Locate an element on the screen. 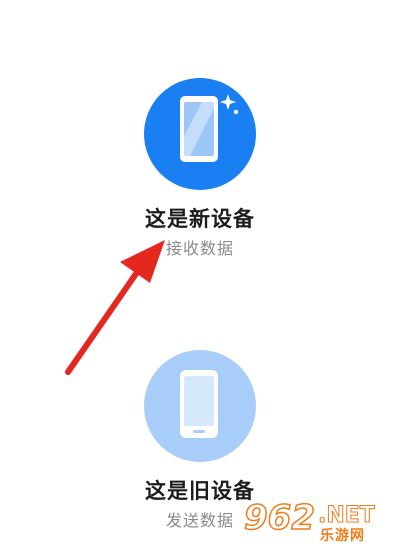 The height and width of the screenshot is (550, 400). watermark-chinese: 乐游网 is located at coordinates (342, 536).